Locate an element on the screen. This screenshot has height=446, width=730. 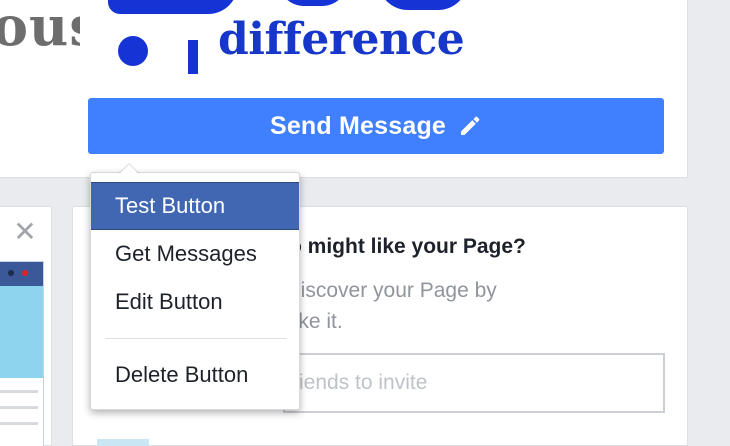
menu-item-test-button: Test Button is located at coordinates (195, 206).